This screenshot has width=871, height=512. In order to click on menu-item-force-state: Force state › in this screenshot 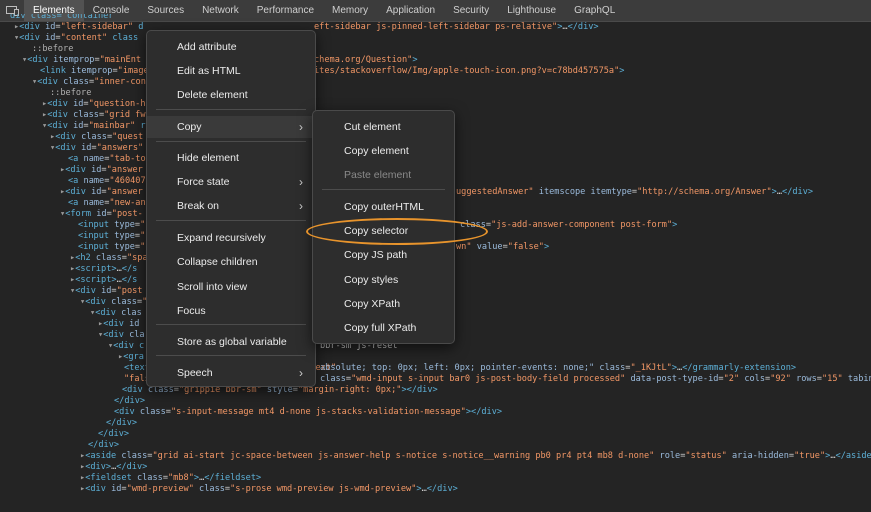, I will do `click(231, 182)`.